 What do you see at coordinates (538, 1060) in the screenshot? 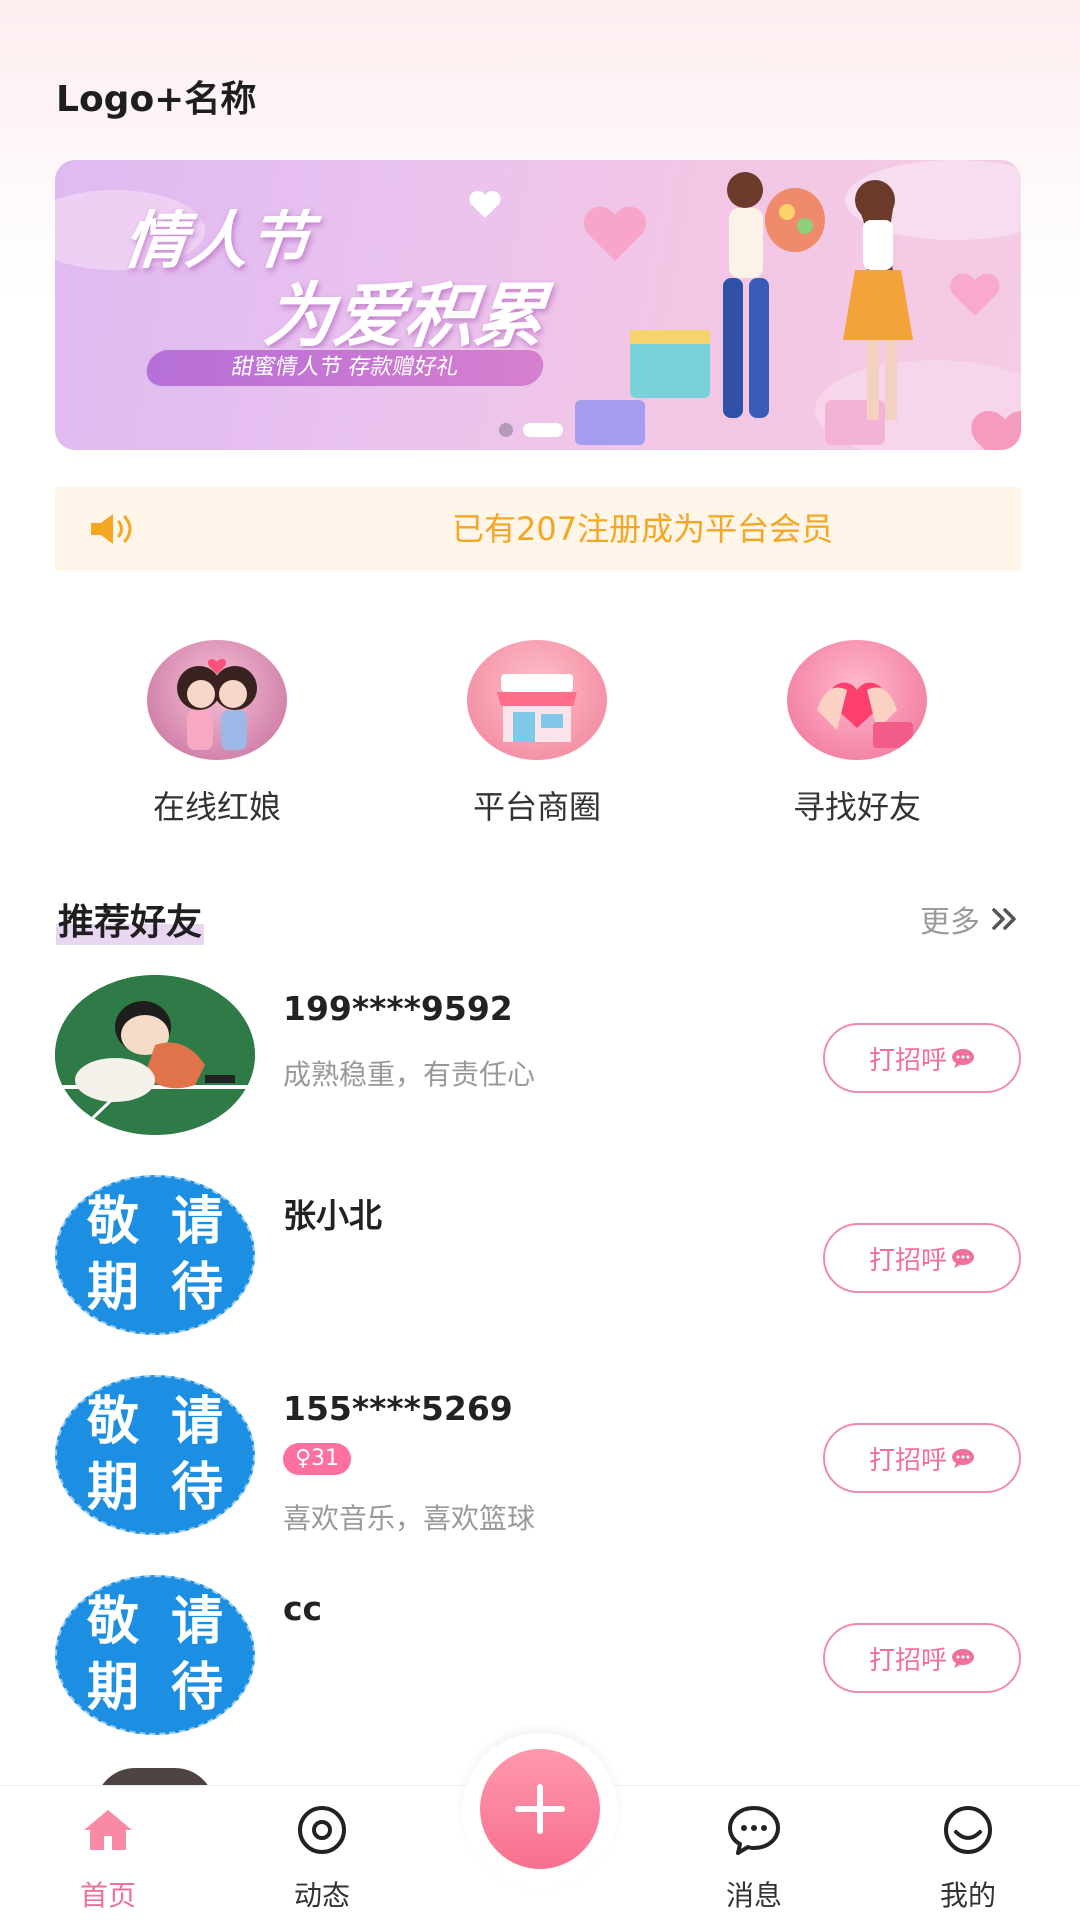
I see `friend-row: 199****9592 成熟稳重，有责任心 打招呼` at bounding box center [538, 1060].